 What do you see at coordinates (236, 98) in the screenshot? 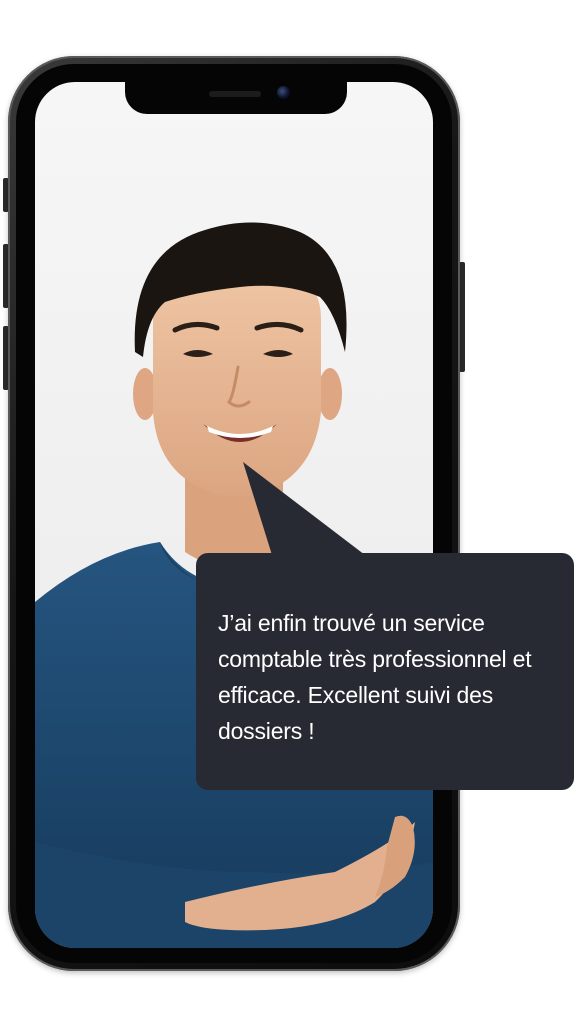
I see `phone-notch` at bounding box center [236, 98].